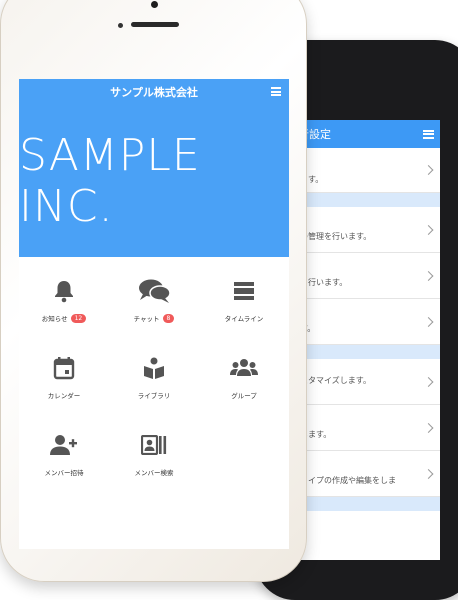  I want to click on menu-item-chat: チャット 8, so click(154, 315).